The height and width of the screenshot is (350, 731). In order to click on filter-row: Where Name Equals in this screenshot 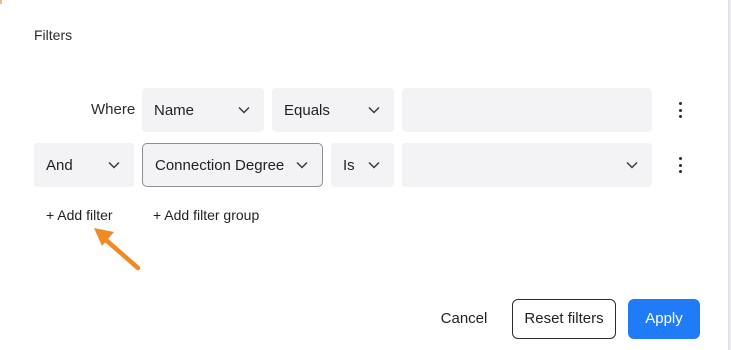, I will do `click(364, 110)`.